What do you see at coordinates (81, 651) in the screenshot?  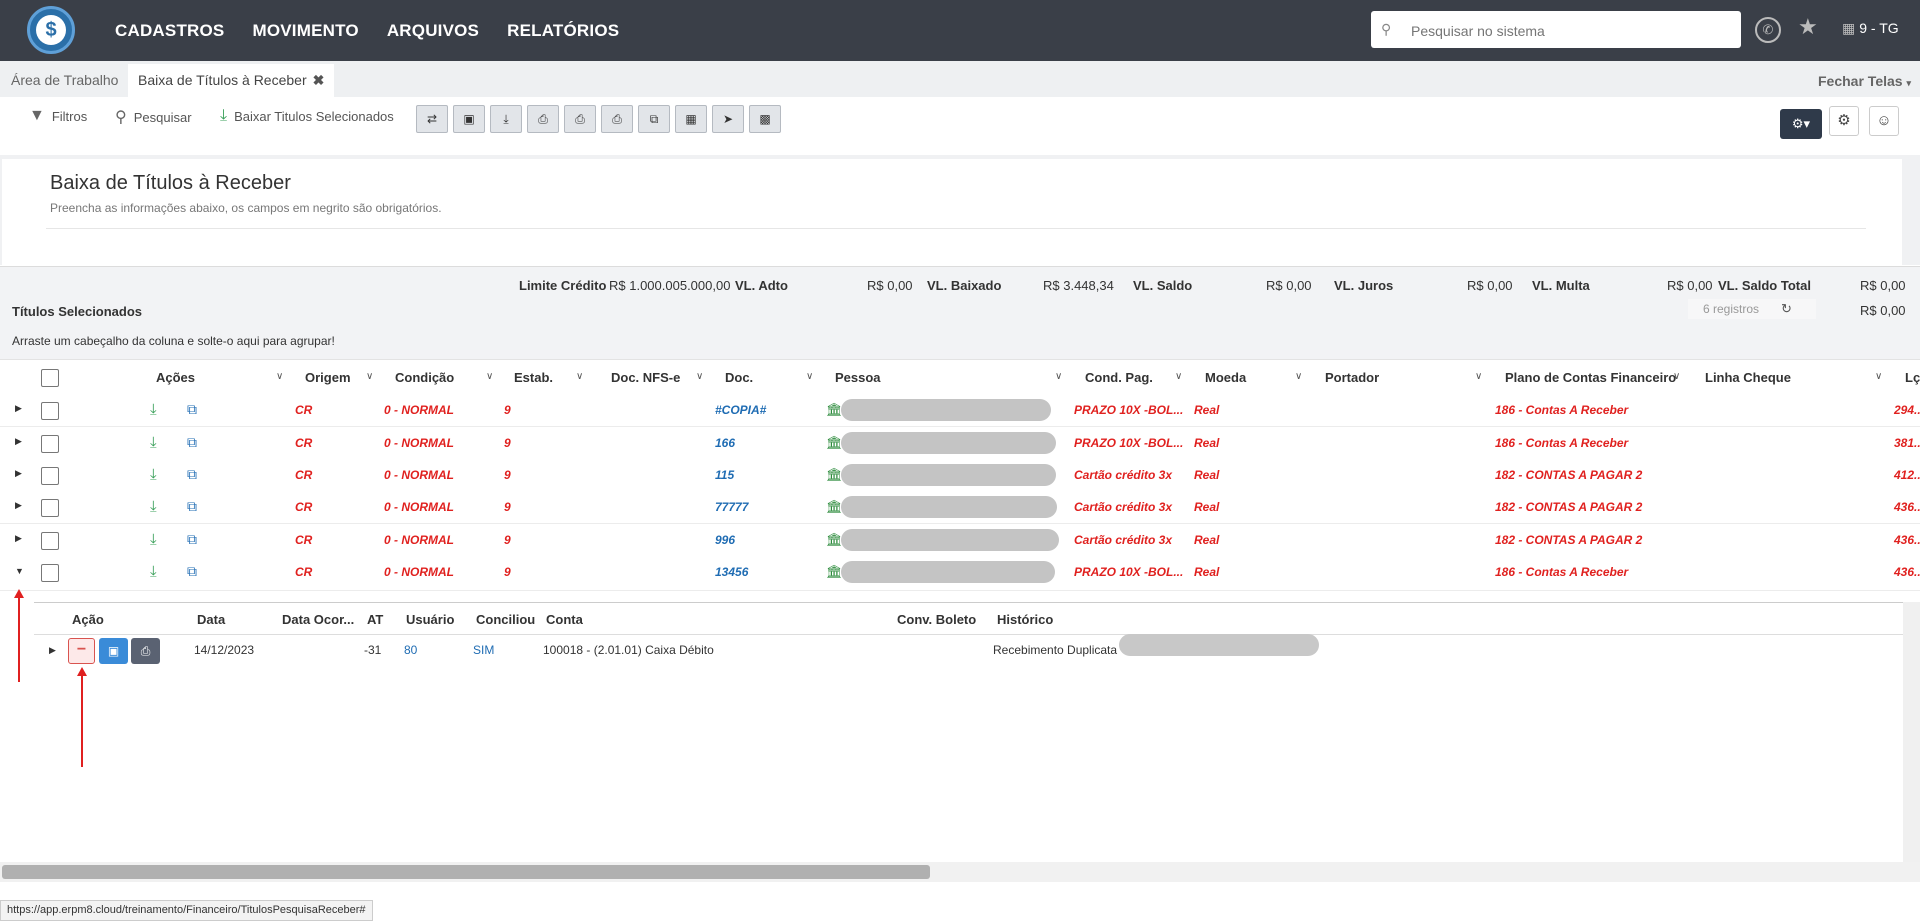 I see `estornar-button: −` at bounding box center [81, 651].